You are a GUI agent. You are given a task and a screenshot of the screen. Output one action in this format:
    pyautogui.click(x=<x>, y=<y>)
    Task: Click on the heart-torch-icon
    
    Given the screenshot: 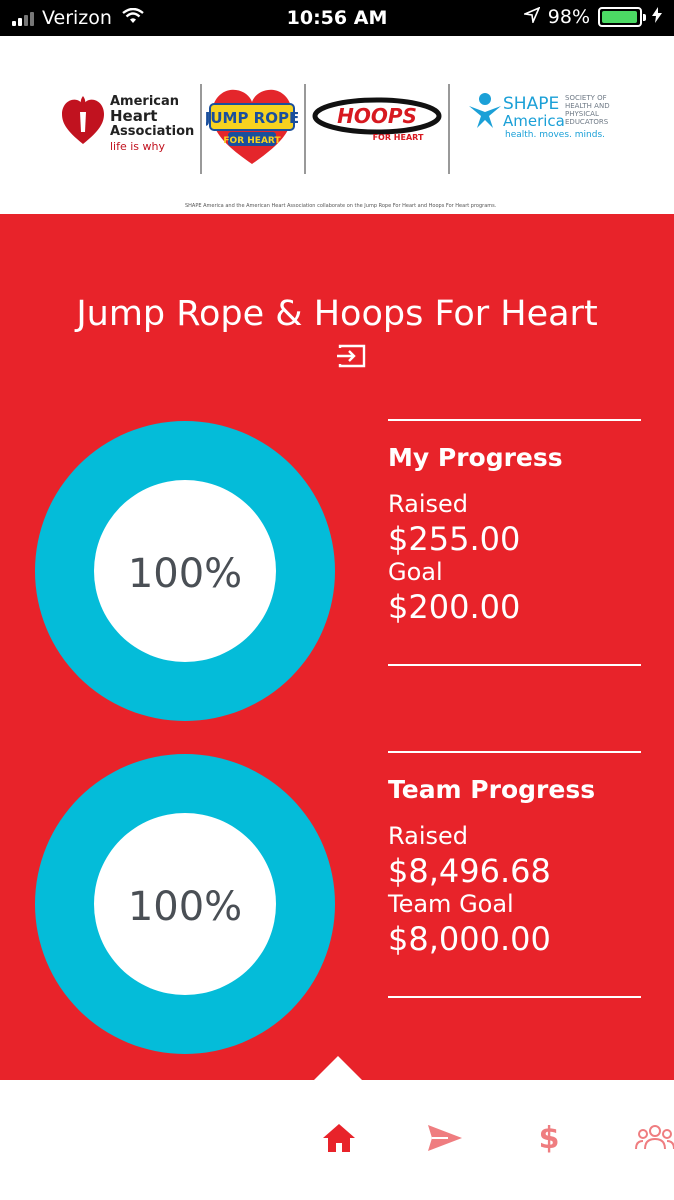 What is the action you would take?
    pyautogui.click(x=83, y=120)
    